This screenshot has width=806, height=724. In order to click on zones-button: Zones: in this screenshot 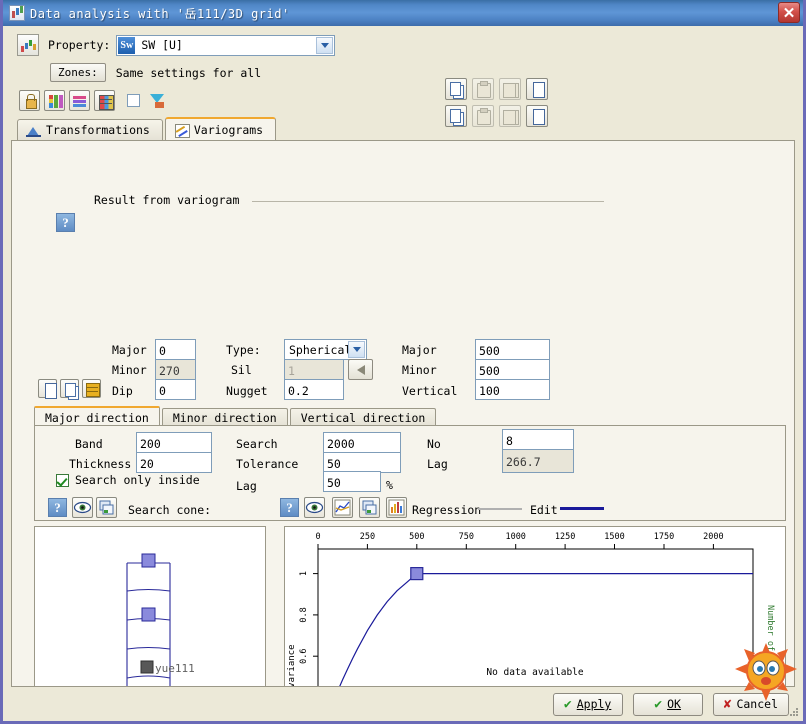, I will do `click(78, 72)`.